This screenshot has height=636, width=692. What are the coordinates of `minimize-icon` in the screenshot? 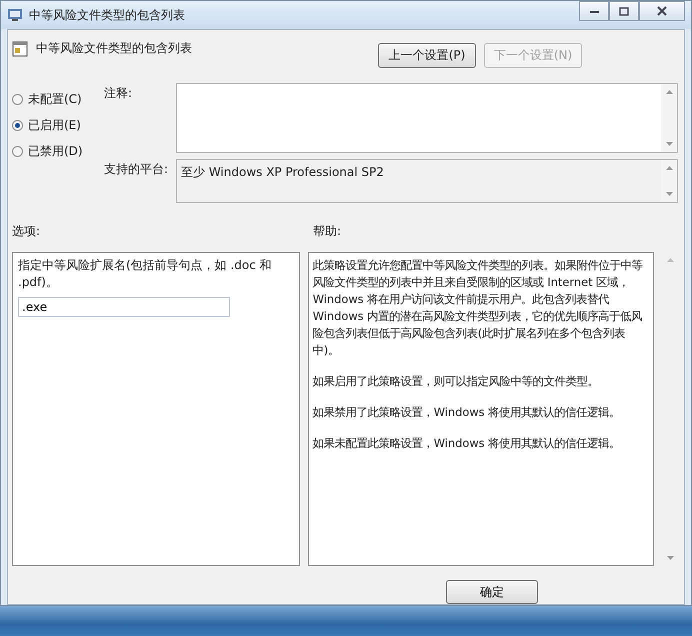 It's located at (594, 11).